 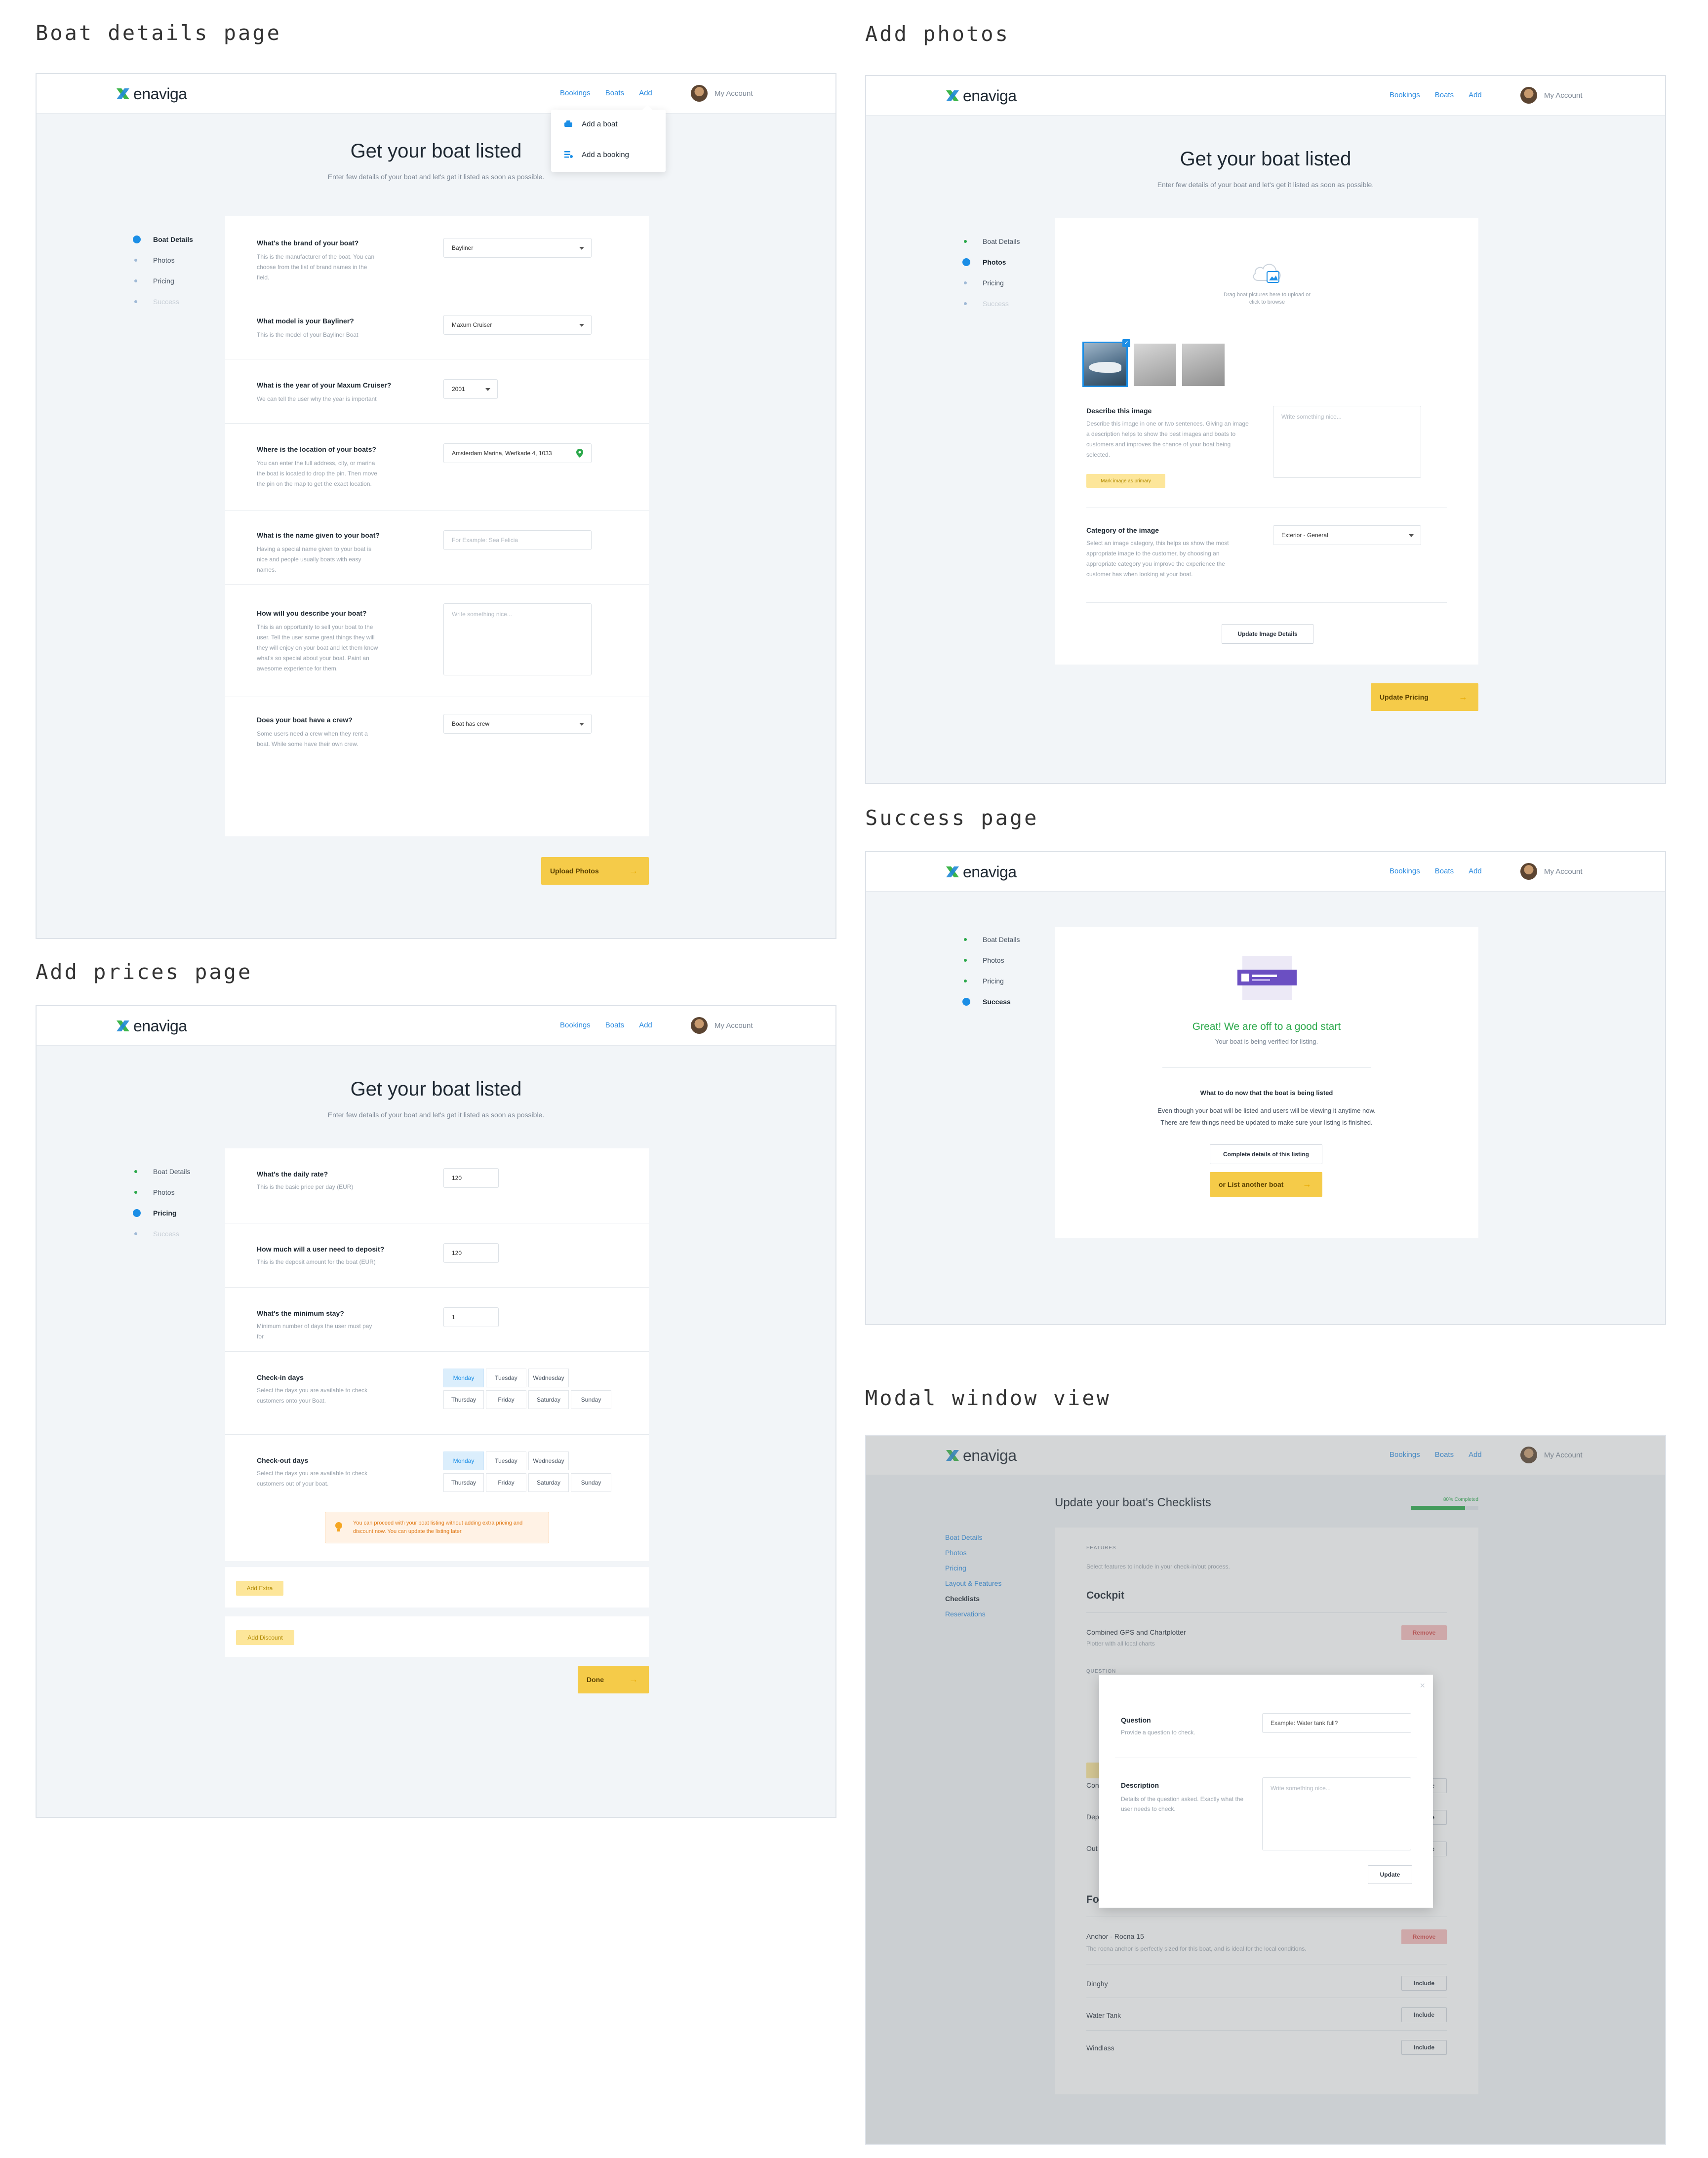 I want to click on daily-rate-input: 120, so click(x=471, y=1178).